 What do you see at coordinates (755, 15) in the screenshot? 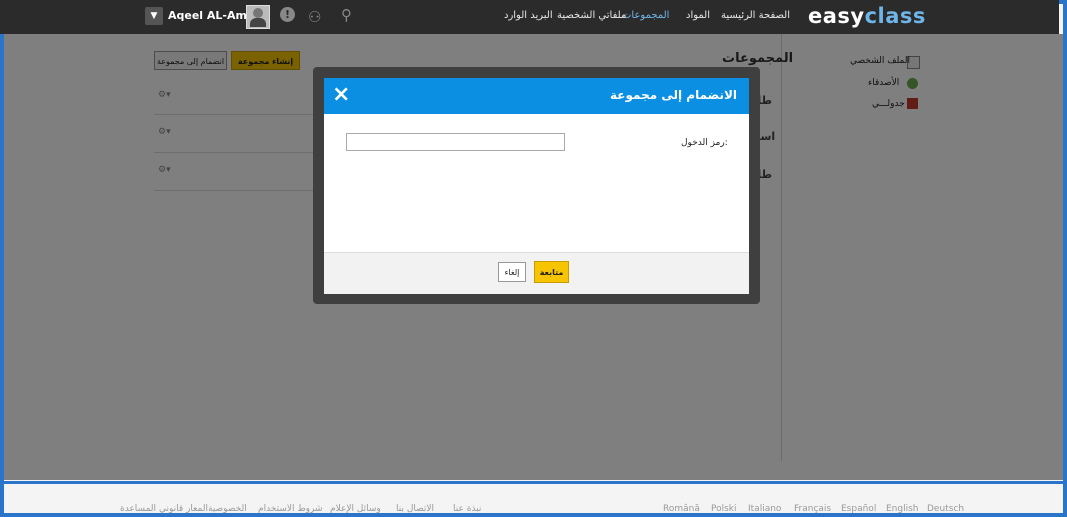
I see `nav-home: الصفحة الرئيسية` at bounding box center [755, 15].